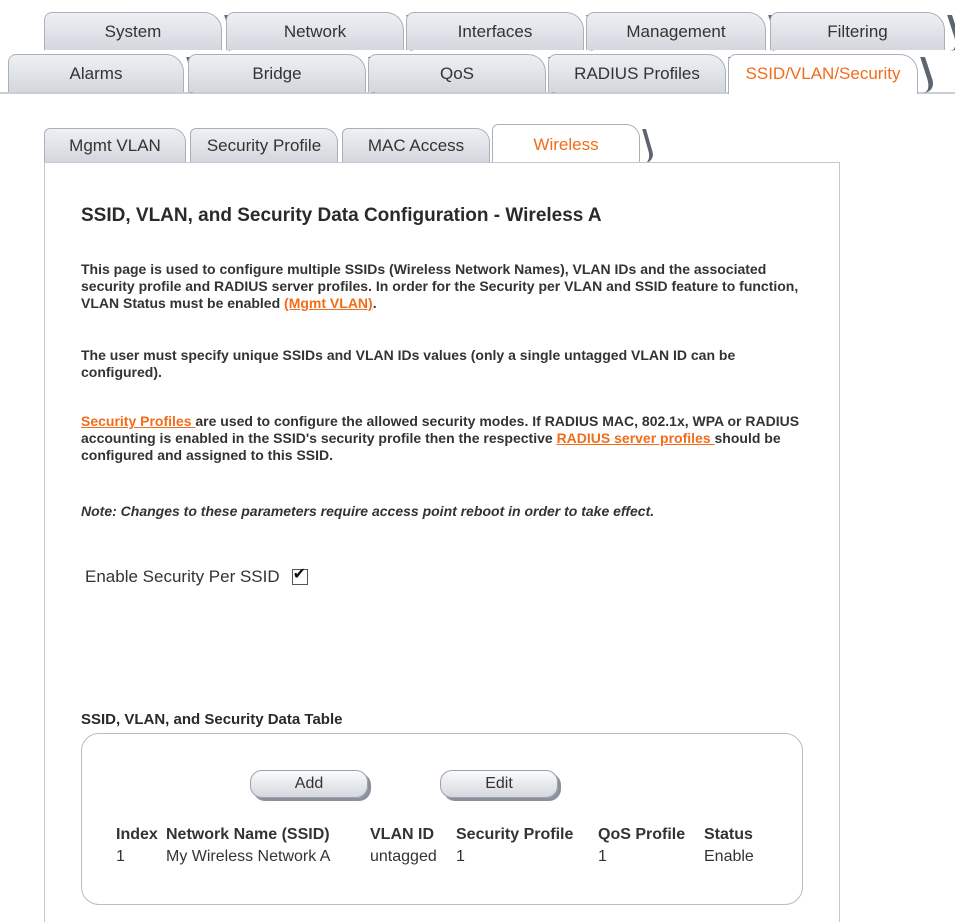 Image resolution: width=955 pixels, height=922 pixels. What do you see at coordinates (138, 421) in the screenshot?
I see `security-profiles-link: Security Profiles` at bounding box center [138, 421].